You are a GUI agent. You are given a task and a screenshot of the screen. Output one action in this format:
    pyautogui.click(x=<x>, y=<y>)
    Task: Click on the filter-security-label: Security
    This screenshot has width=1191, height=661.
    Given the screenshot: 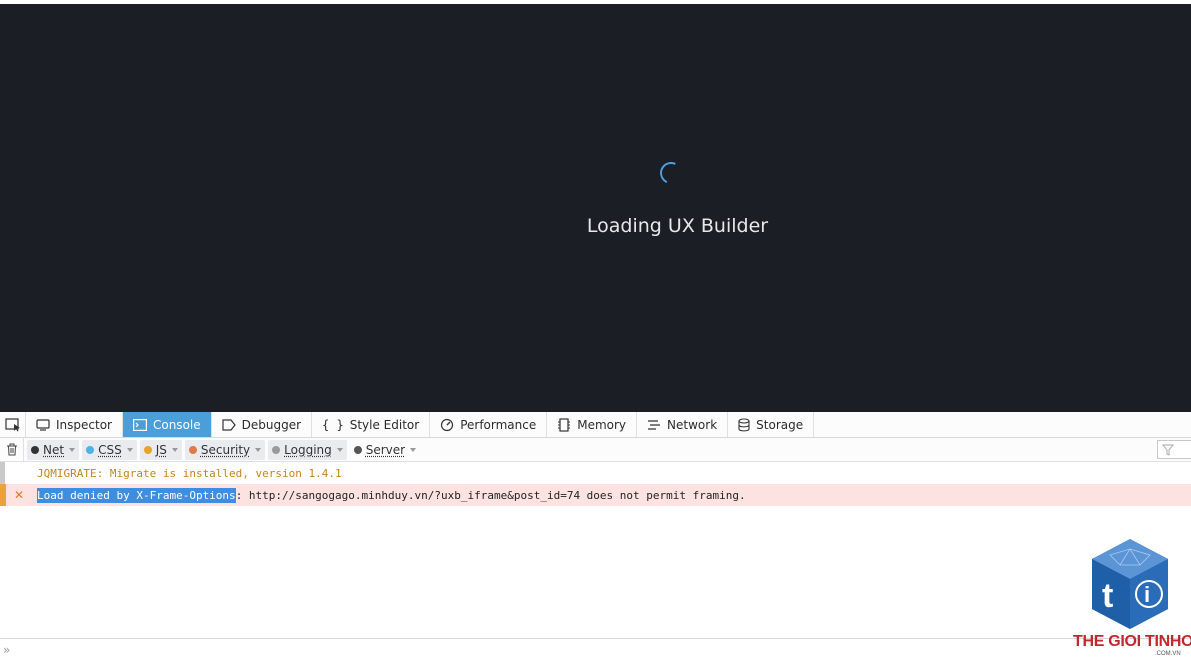 What is the action you would take?
    pyautogui.click(x=225, y=450)
    